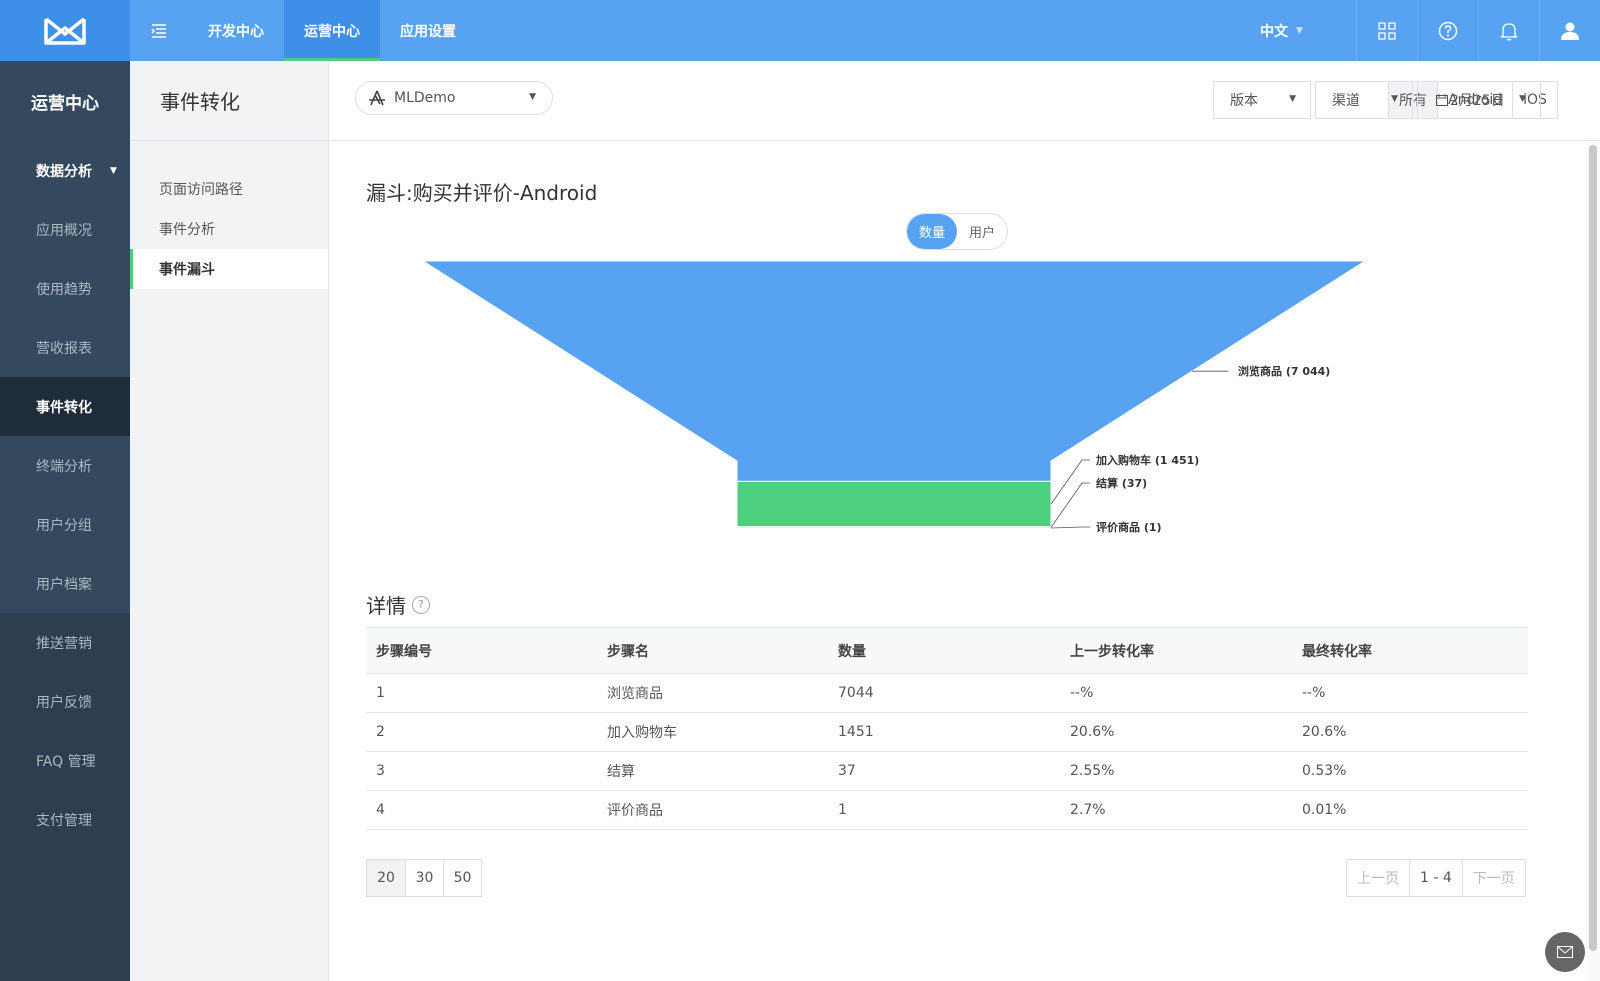 The width and height of the screenshot is (1600, 981). I want to click on date-picker: 2月25日 ▼, so click(1479, 100).